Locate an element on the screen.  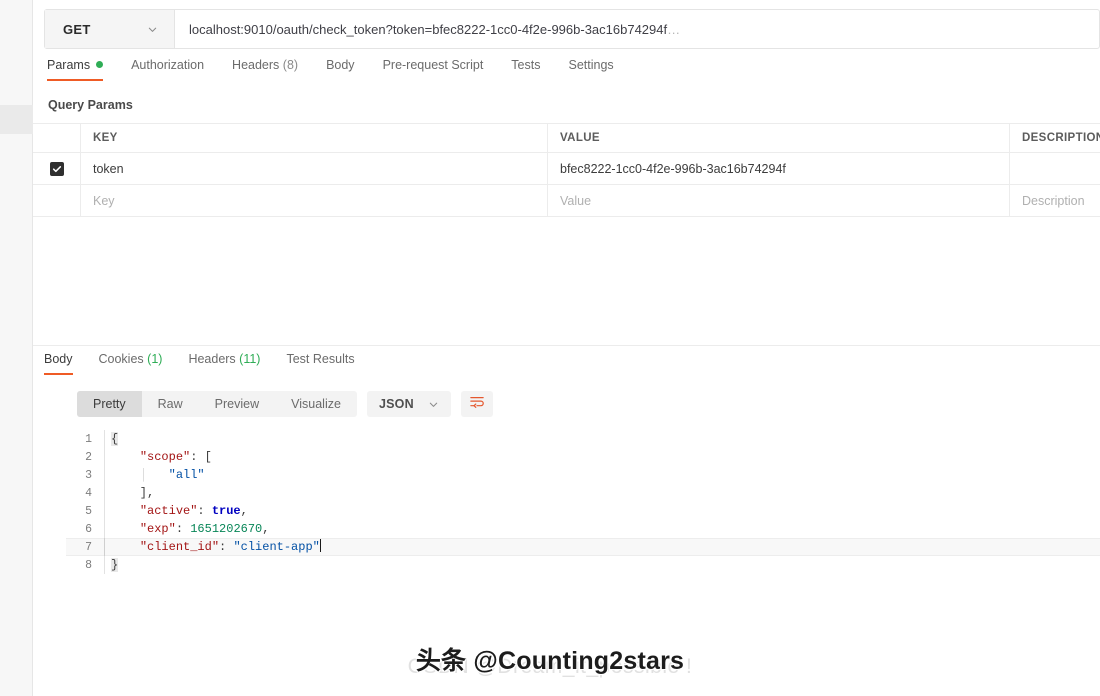
code-line: 8 } is located at coordinates (583, 565).